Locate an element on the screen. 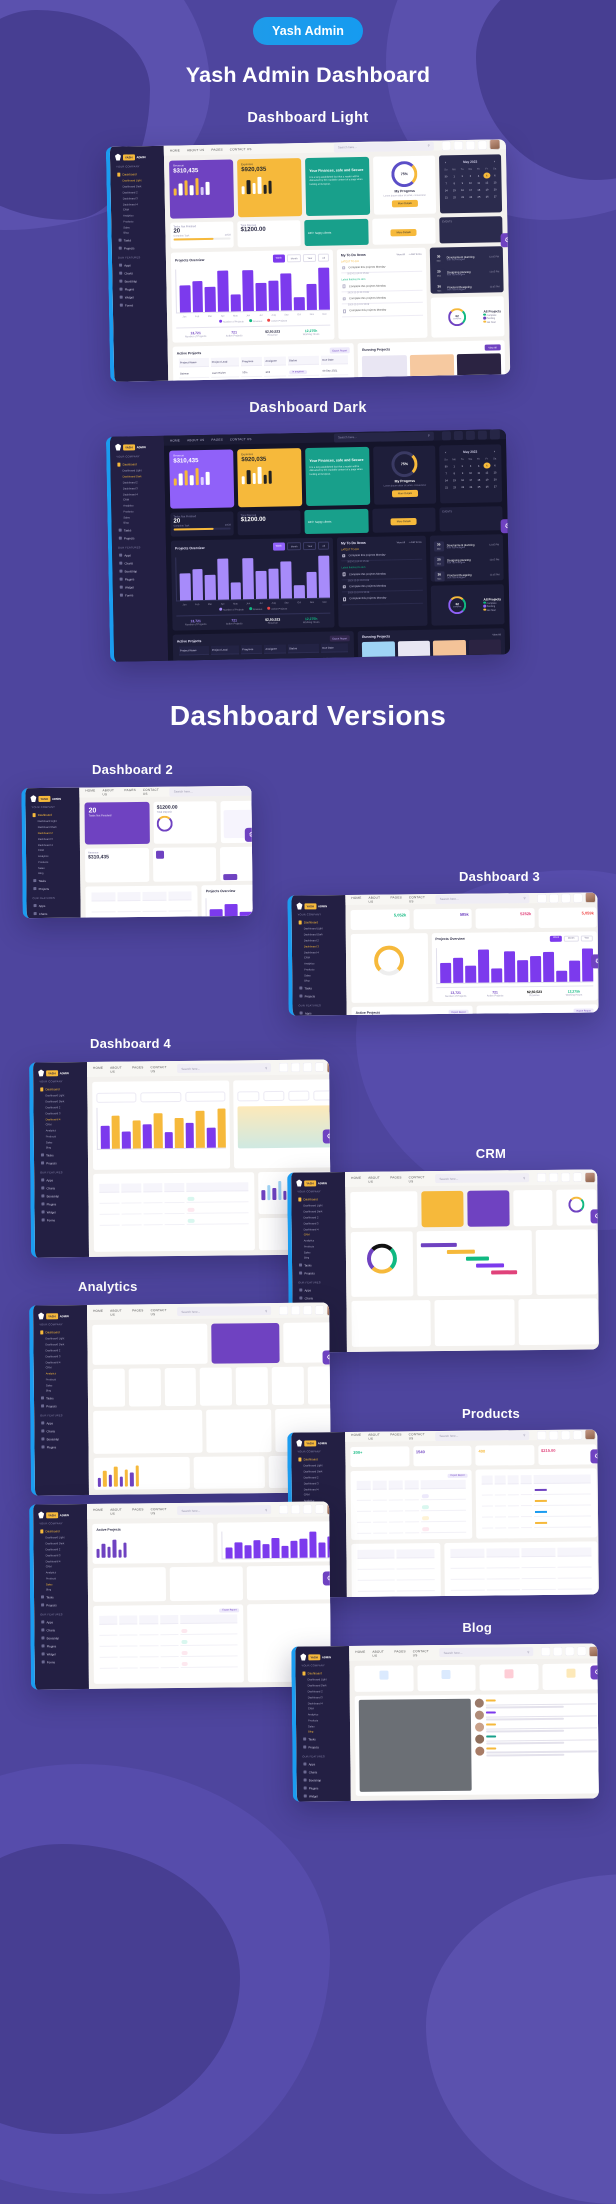  calendar-day: 30 is located at coordinates (445, 176).